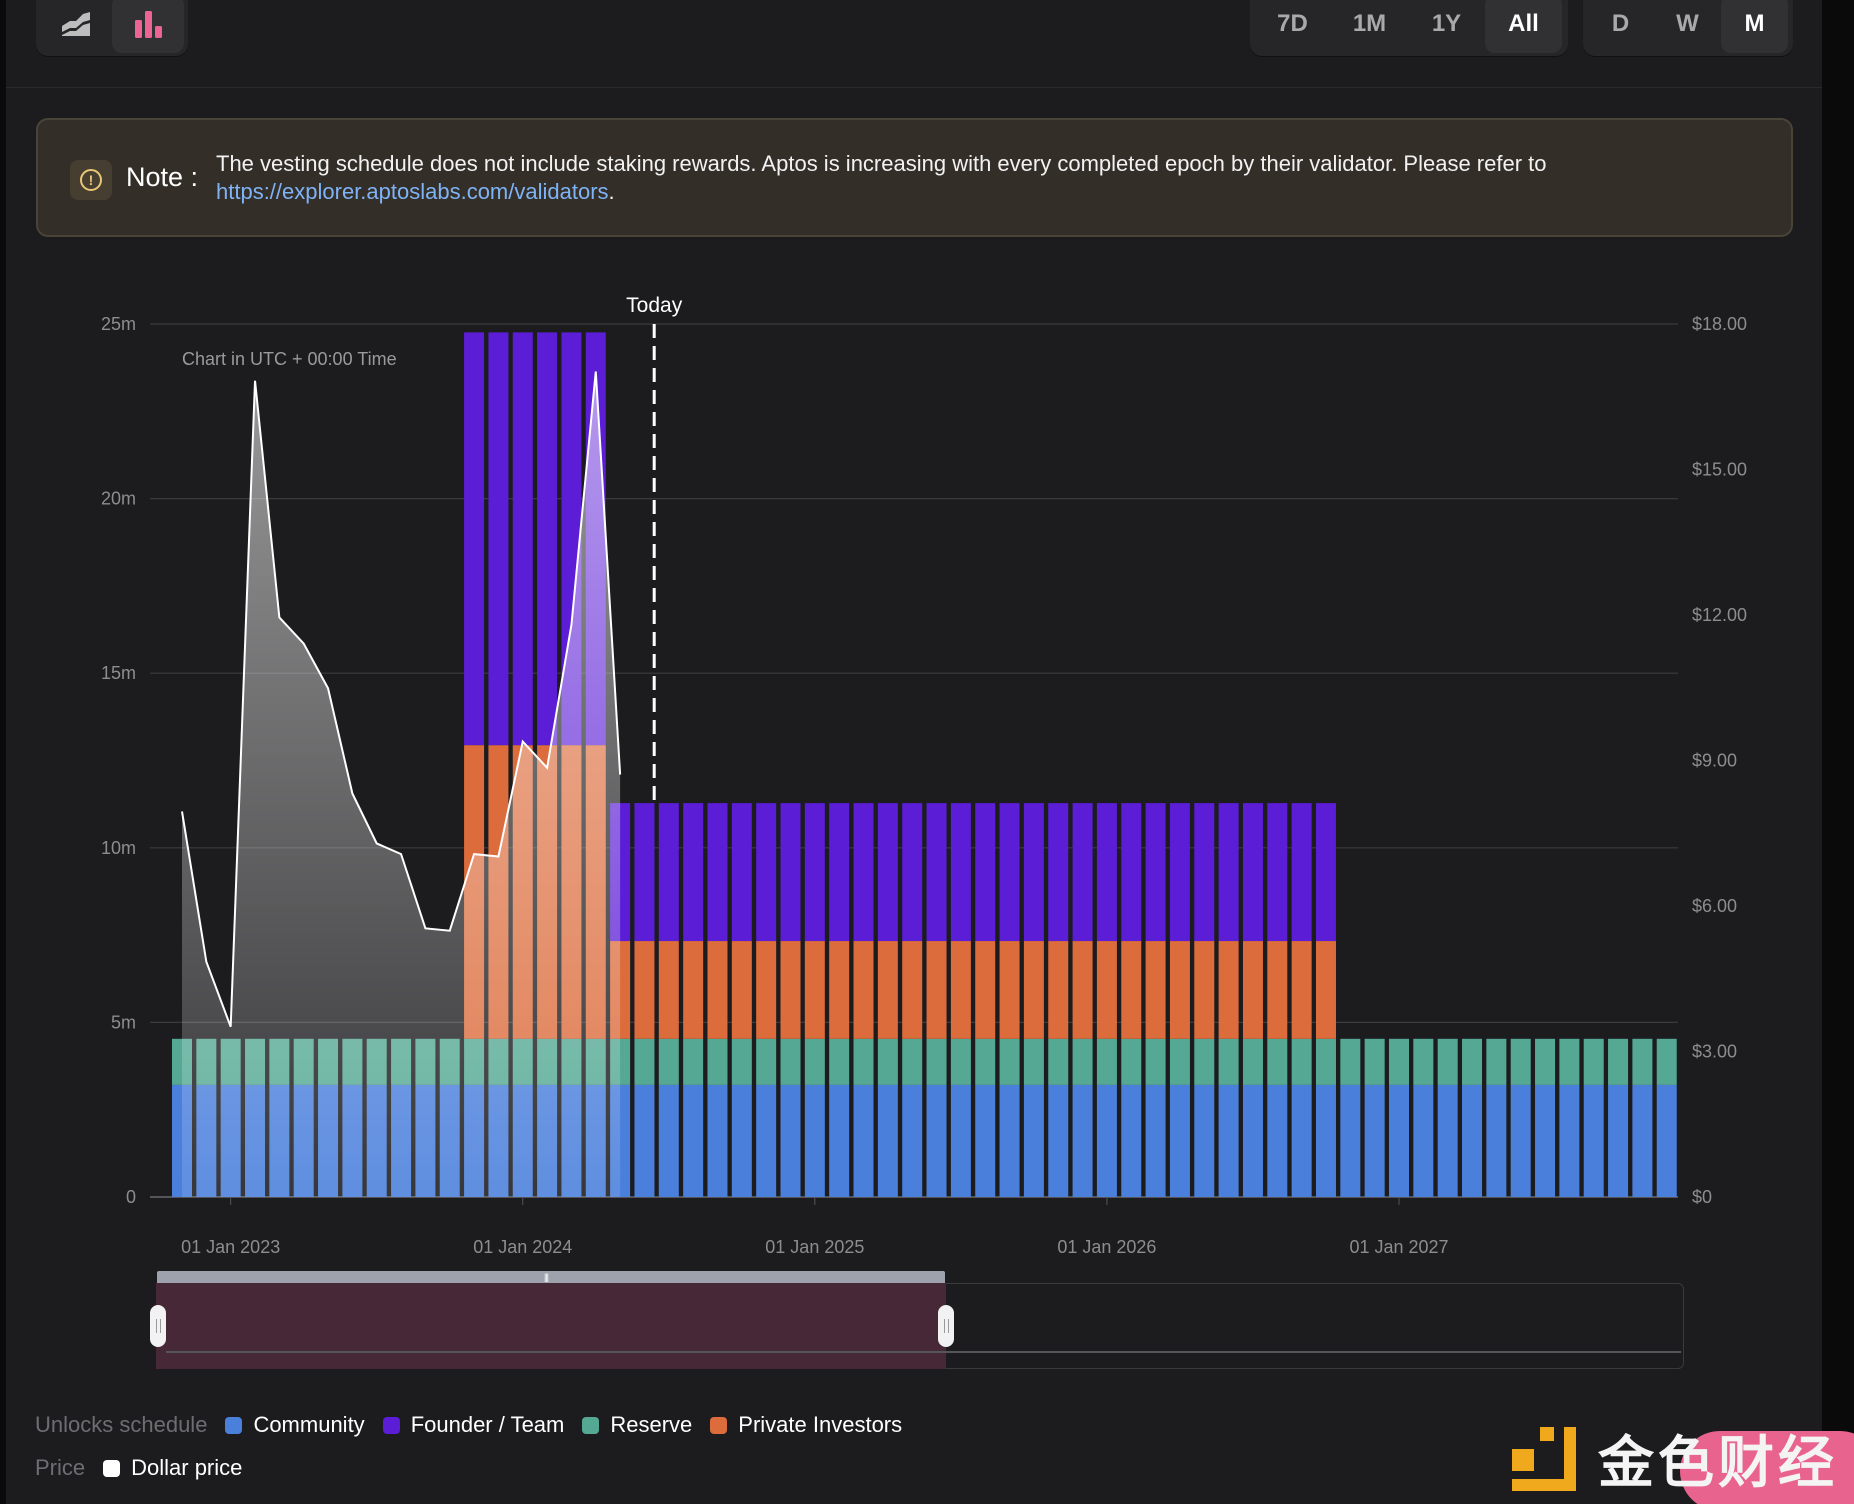 The width and height of the screenshot is (1854, 1504). I want to click on legend-item-reserve: Reserve, so click(637, 1425).